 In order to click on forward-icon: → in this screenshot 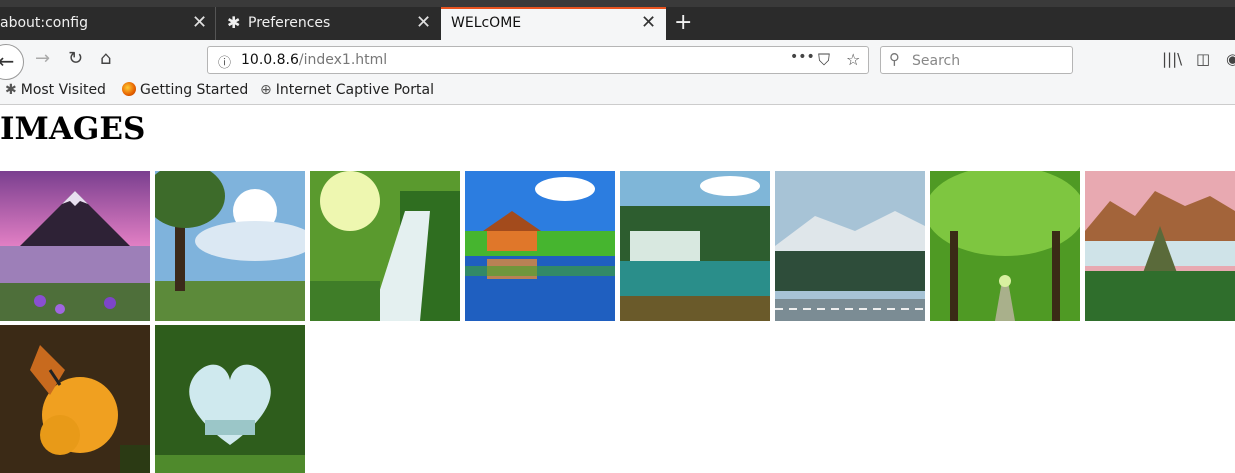, I will do `click(42, 58)`.